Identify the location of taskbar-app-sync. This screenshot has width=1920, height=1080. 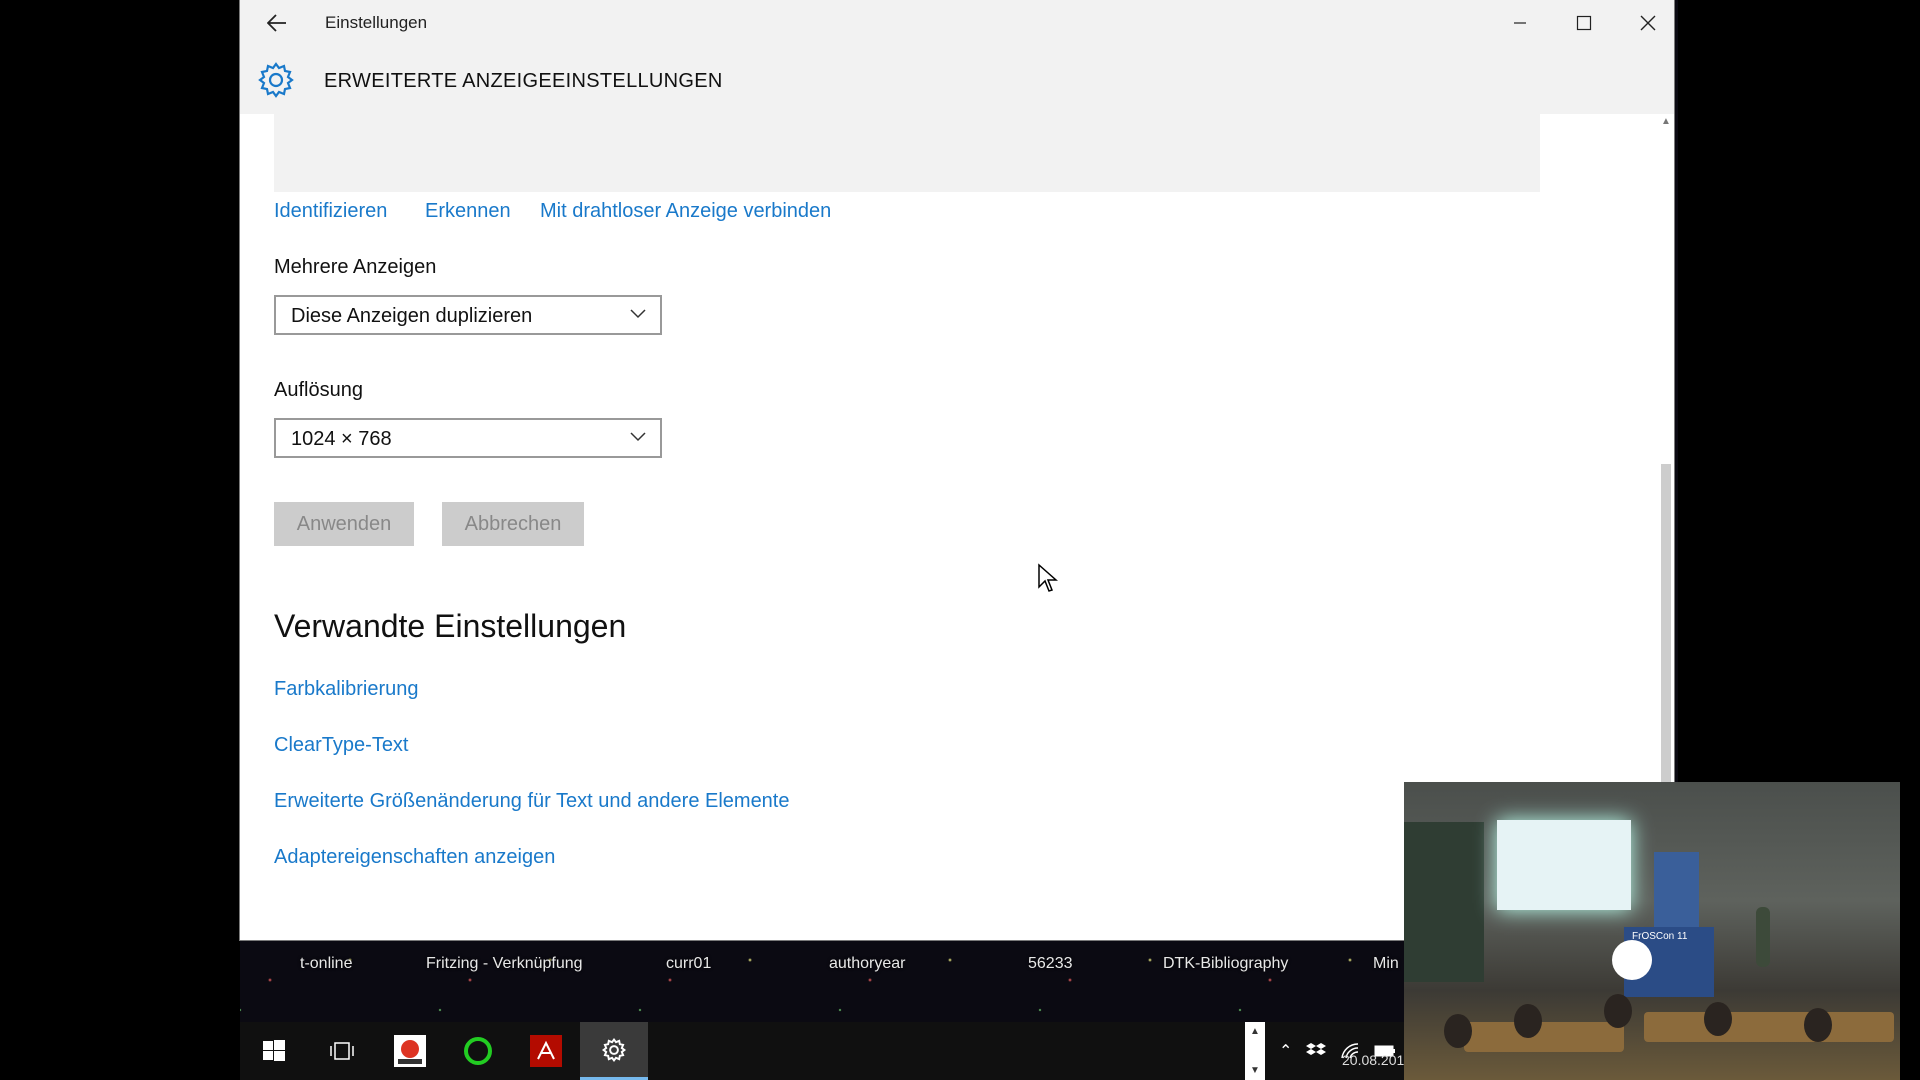
(478, 1051).